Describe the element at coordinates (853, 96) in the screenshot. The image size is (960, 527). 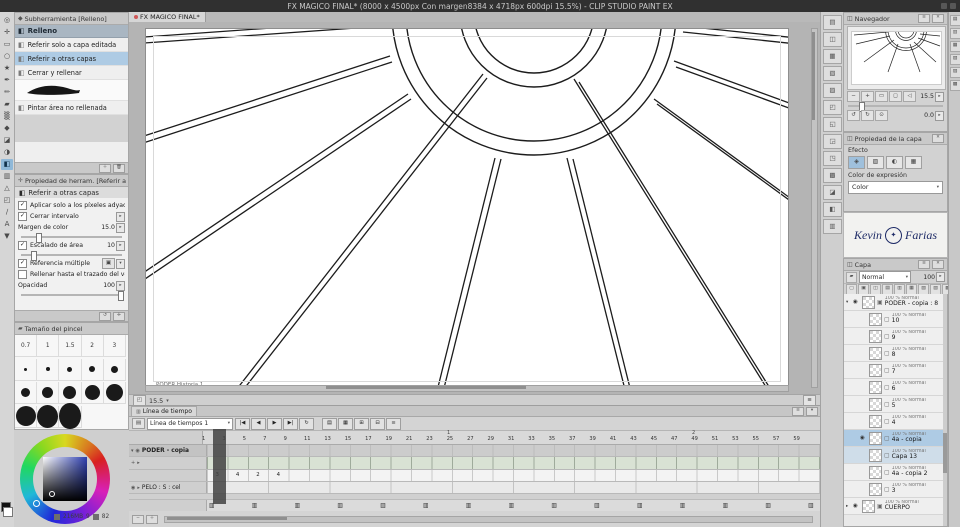
I see `zoom-out-icon: −` at that location.